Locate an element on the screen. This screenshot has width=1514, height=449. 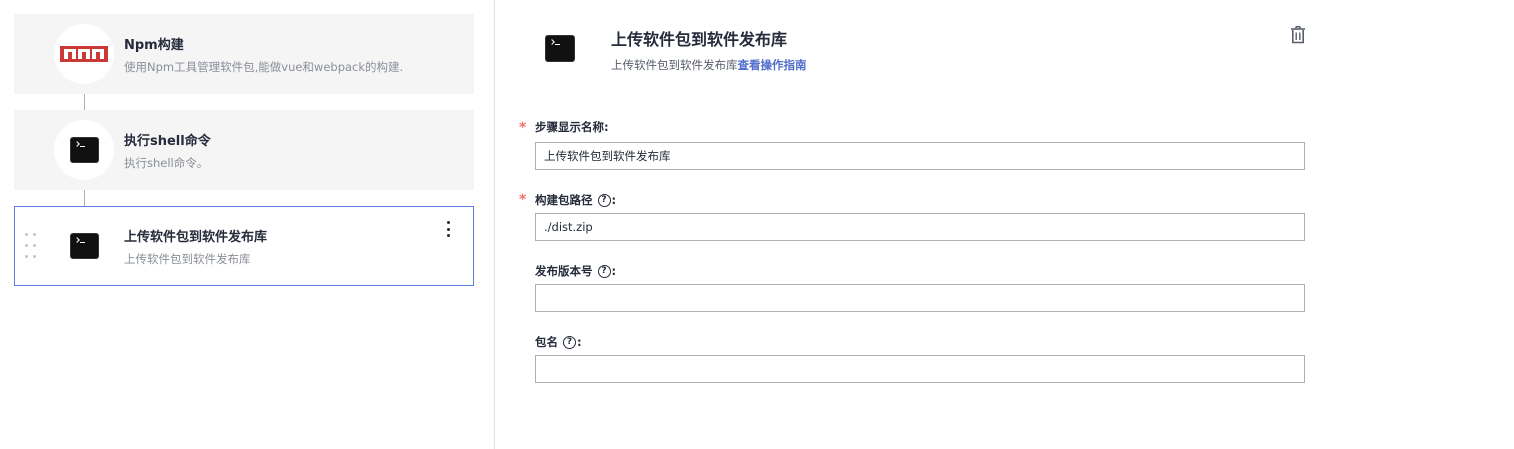
guide-link: 查看操作指南 is located at coordinates (772, 65).